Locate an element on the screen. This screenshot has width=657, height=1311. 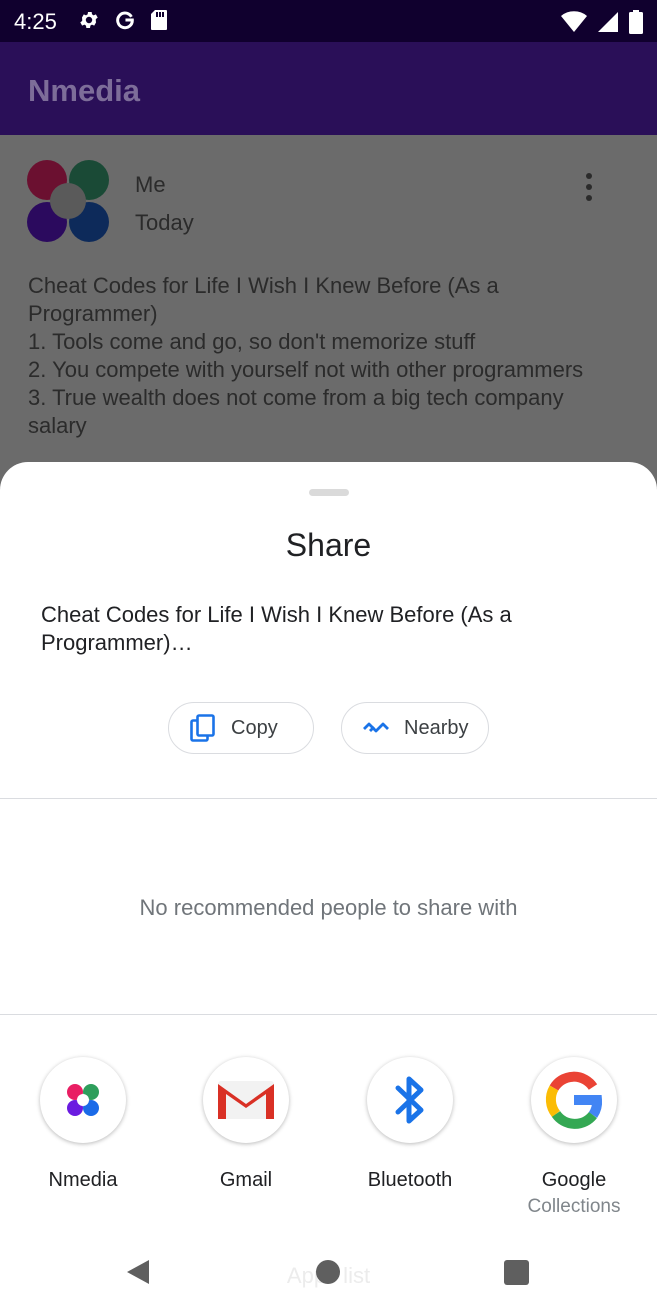
app-title: Nmedia is located at coordinates (84, 90).